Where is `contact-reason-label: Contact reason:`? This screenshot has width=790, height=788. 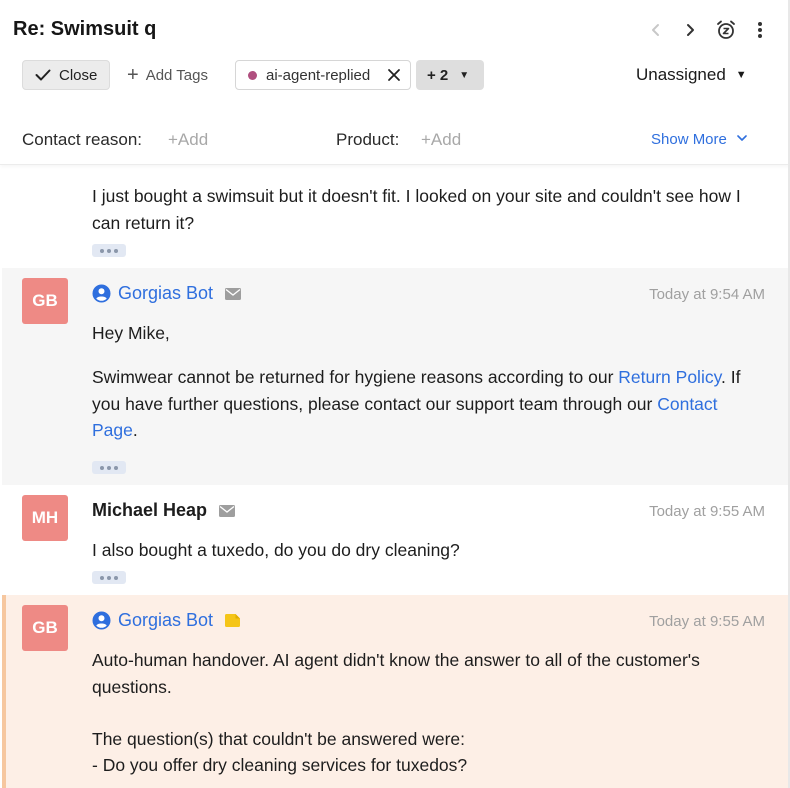
contact-reason-label: Contact reason: is located at coordinates (82, 139).